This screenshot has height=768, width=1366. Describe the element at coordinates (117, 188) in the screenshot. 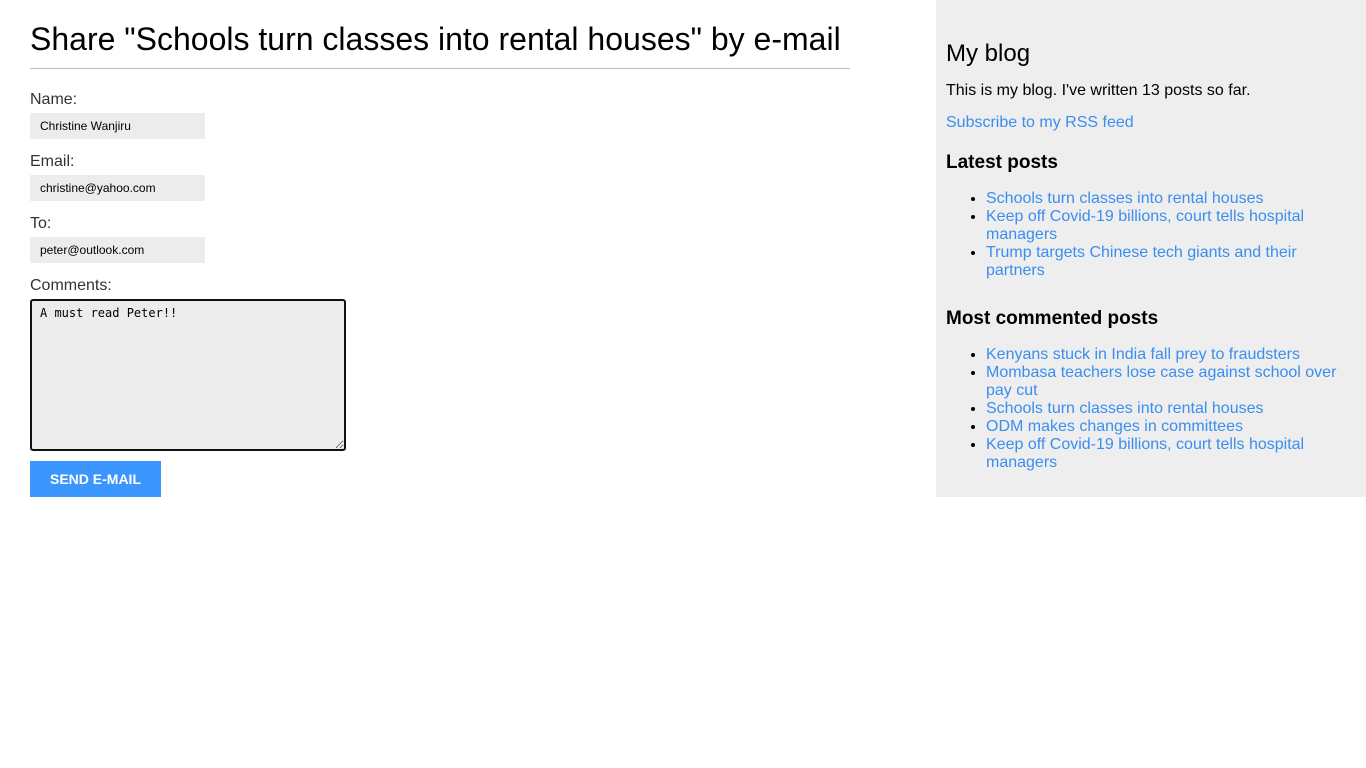

I see `email-input` at that location.